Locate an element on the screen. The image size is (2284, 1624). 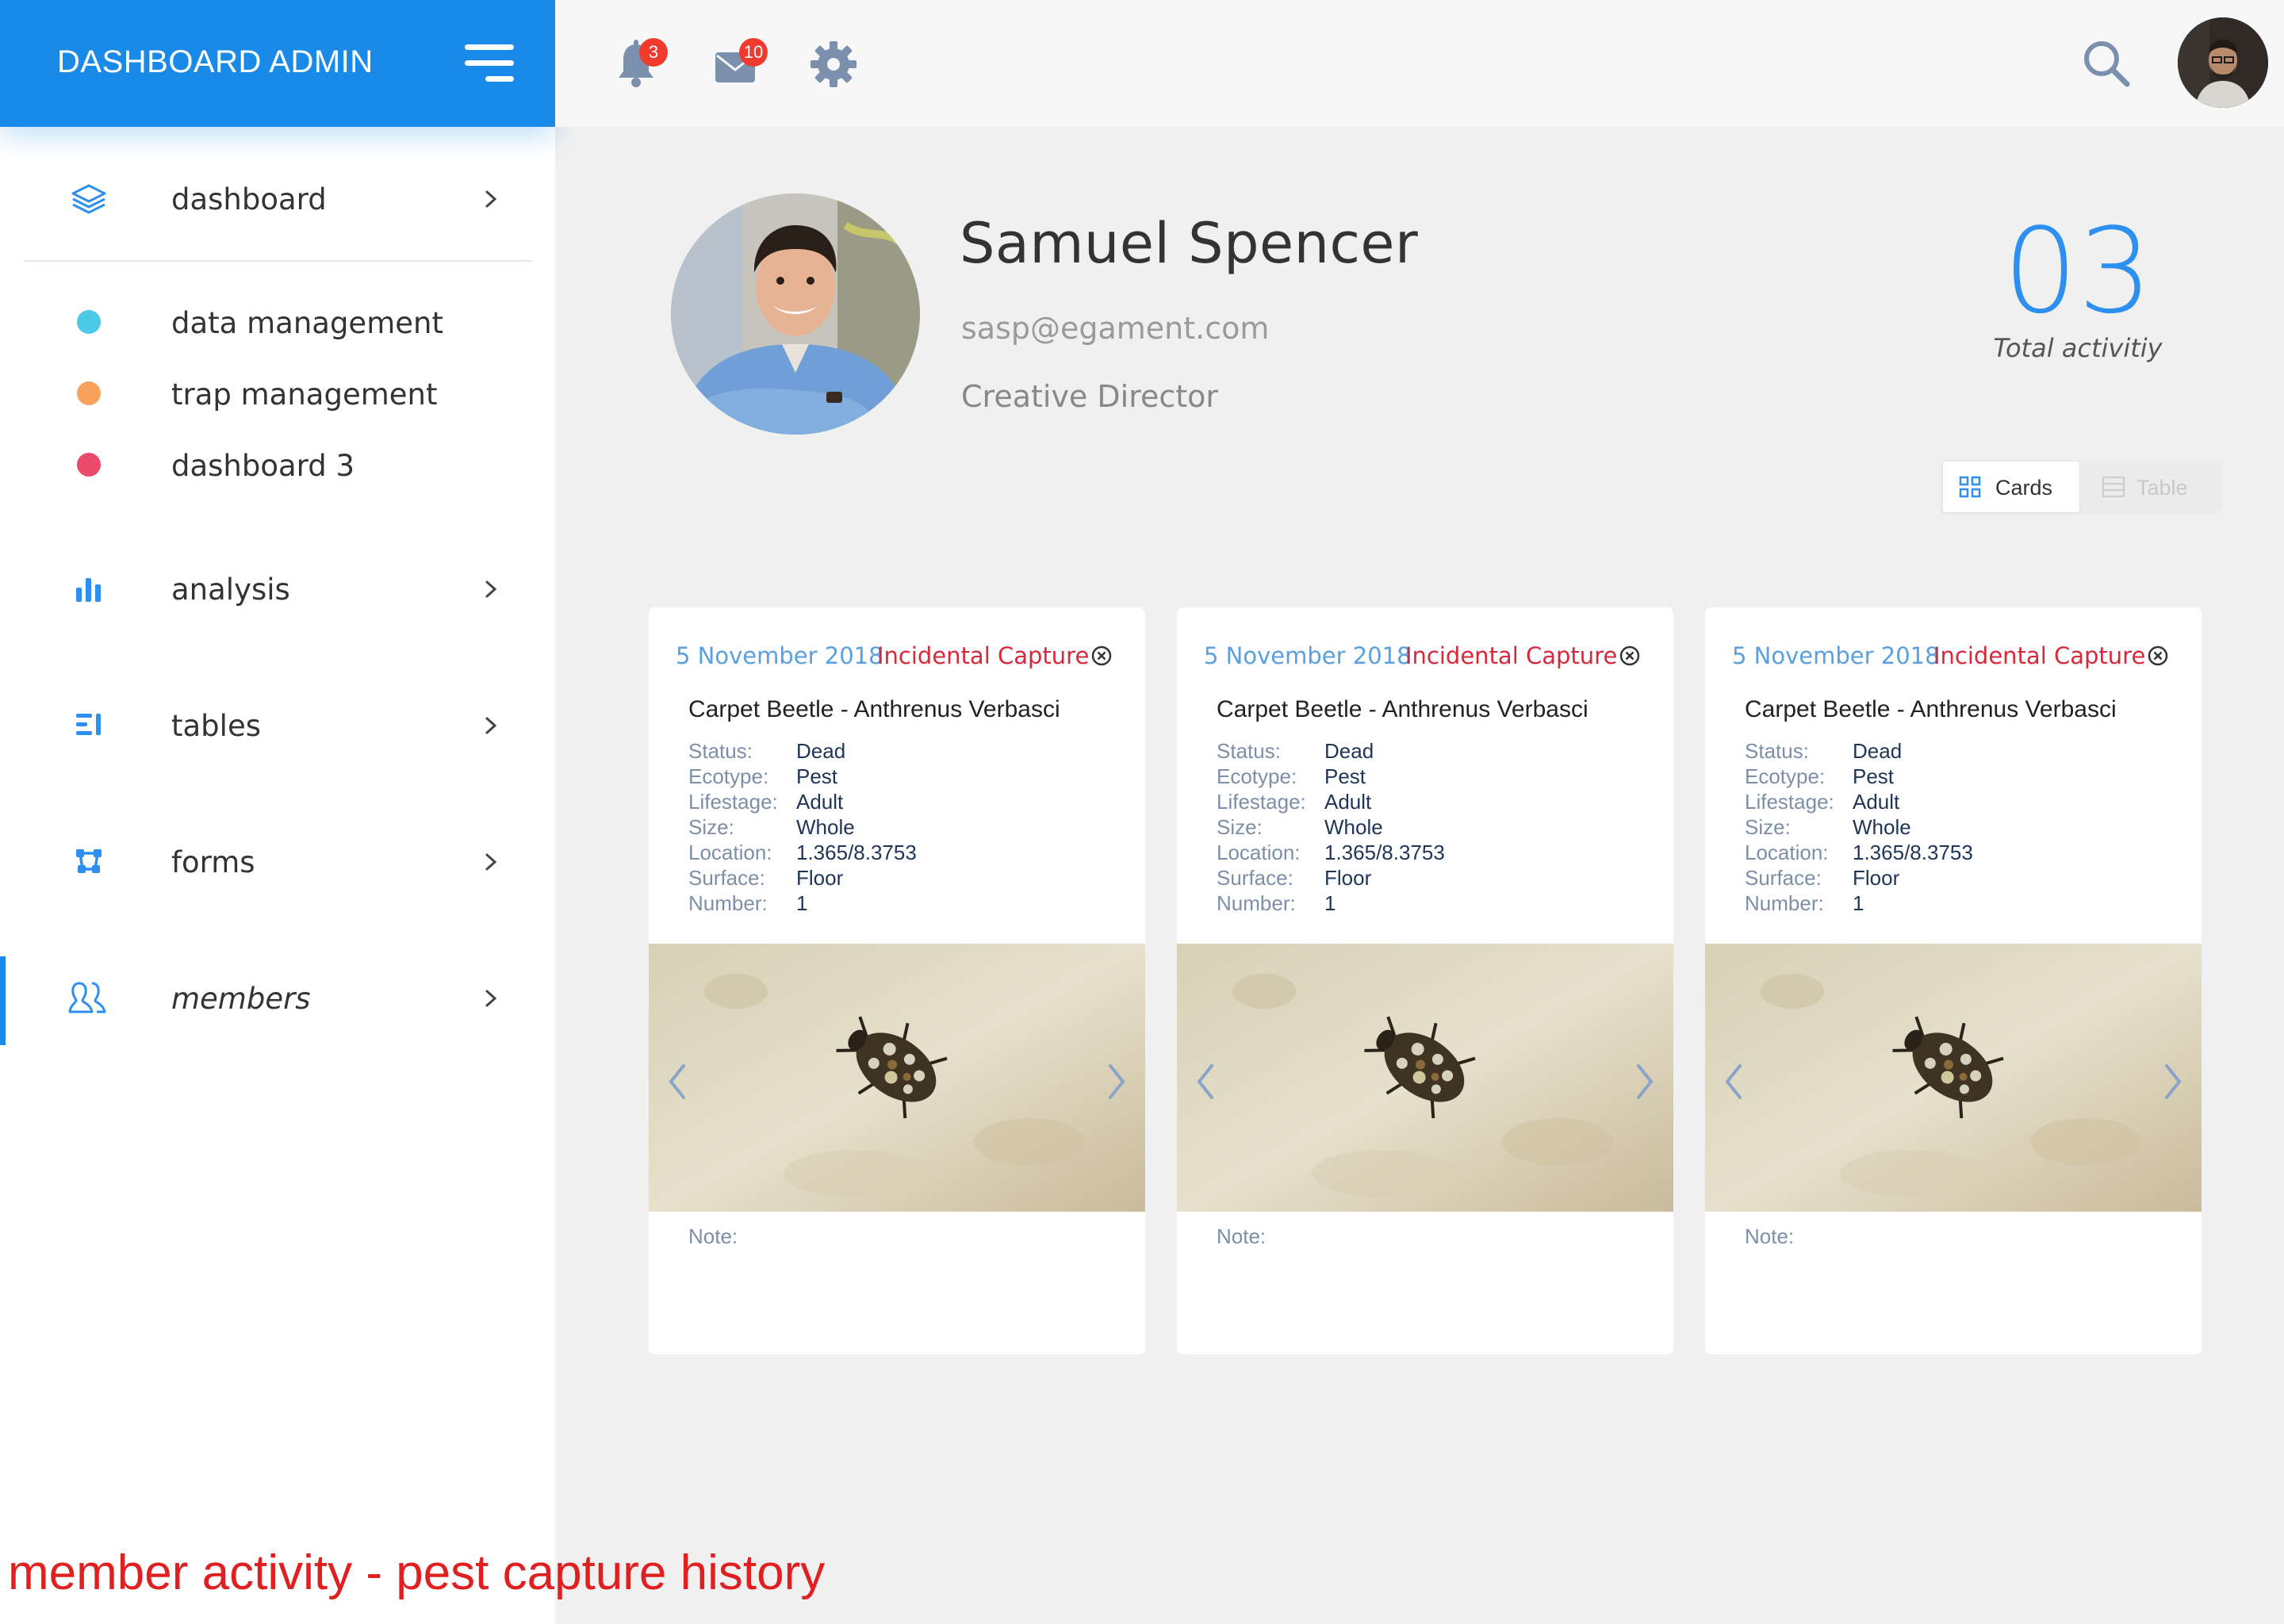
sidebar-item-members: members is located at coordinates (277, 997).